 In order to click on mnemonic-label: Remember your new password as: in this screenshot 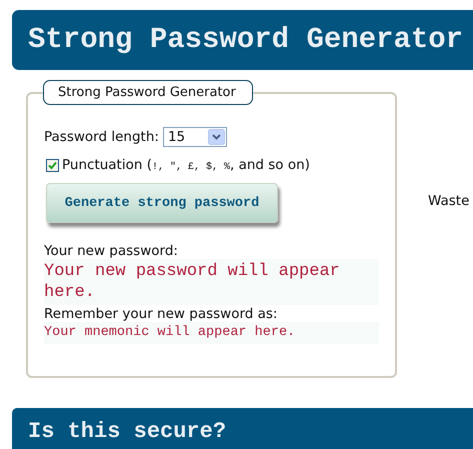, I will do `click(161, 314)`.